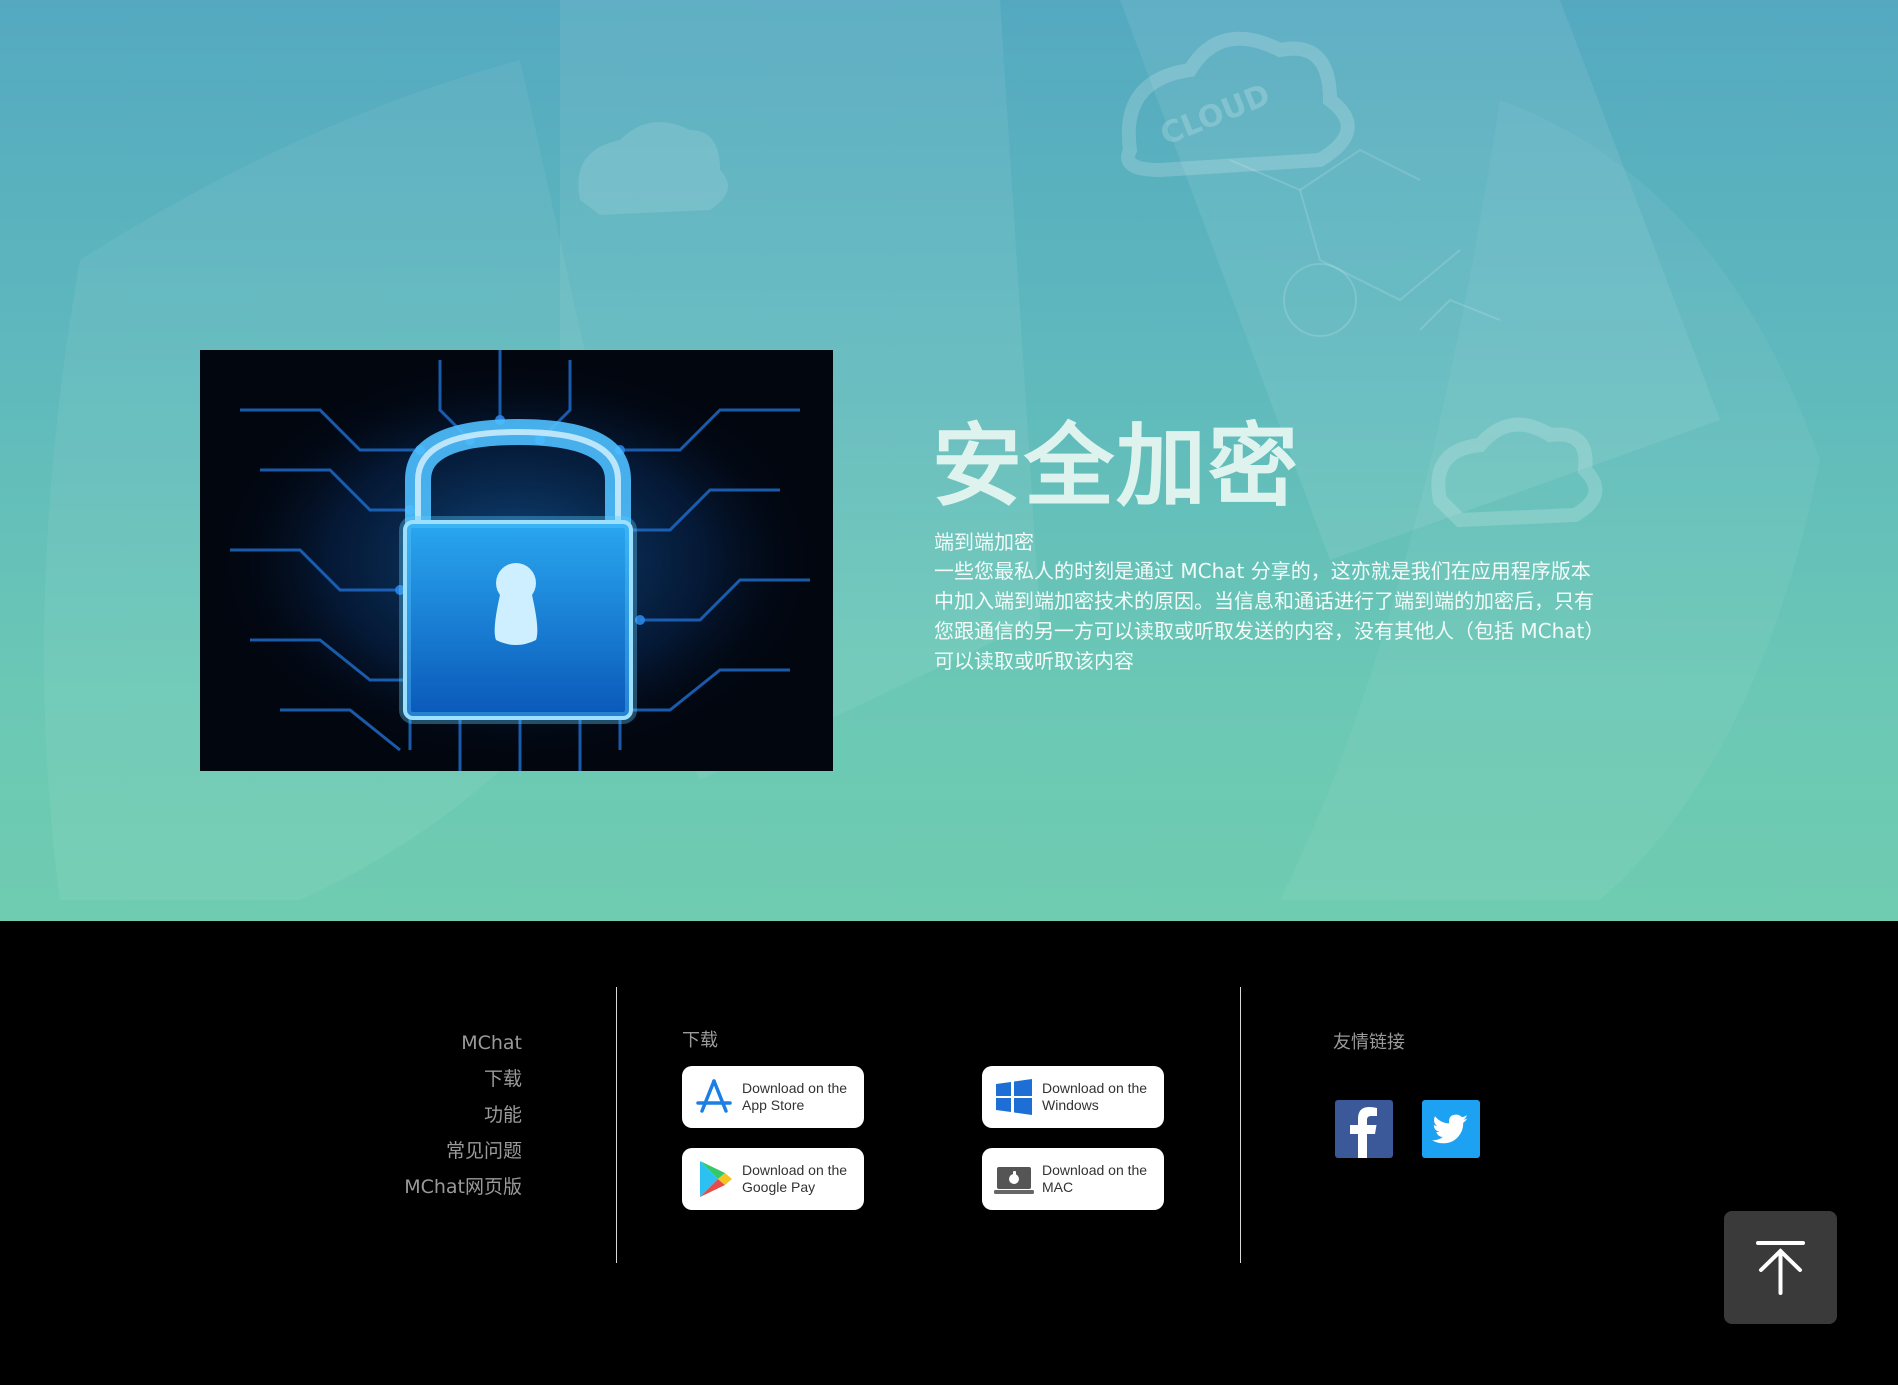 The width and height of the screenshot is (1898, 1385). What do you see at coordinates (1014, 1180) in the screenshot?
I see `mac-icon` at bounding box center [1014, 1180].